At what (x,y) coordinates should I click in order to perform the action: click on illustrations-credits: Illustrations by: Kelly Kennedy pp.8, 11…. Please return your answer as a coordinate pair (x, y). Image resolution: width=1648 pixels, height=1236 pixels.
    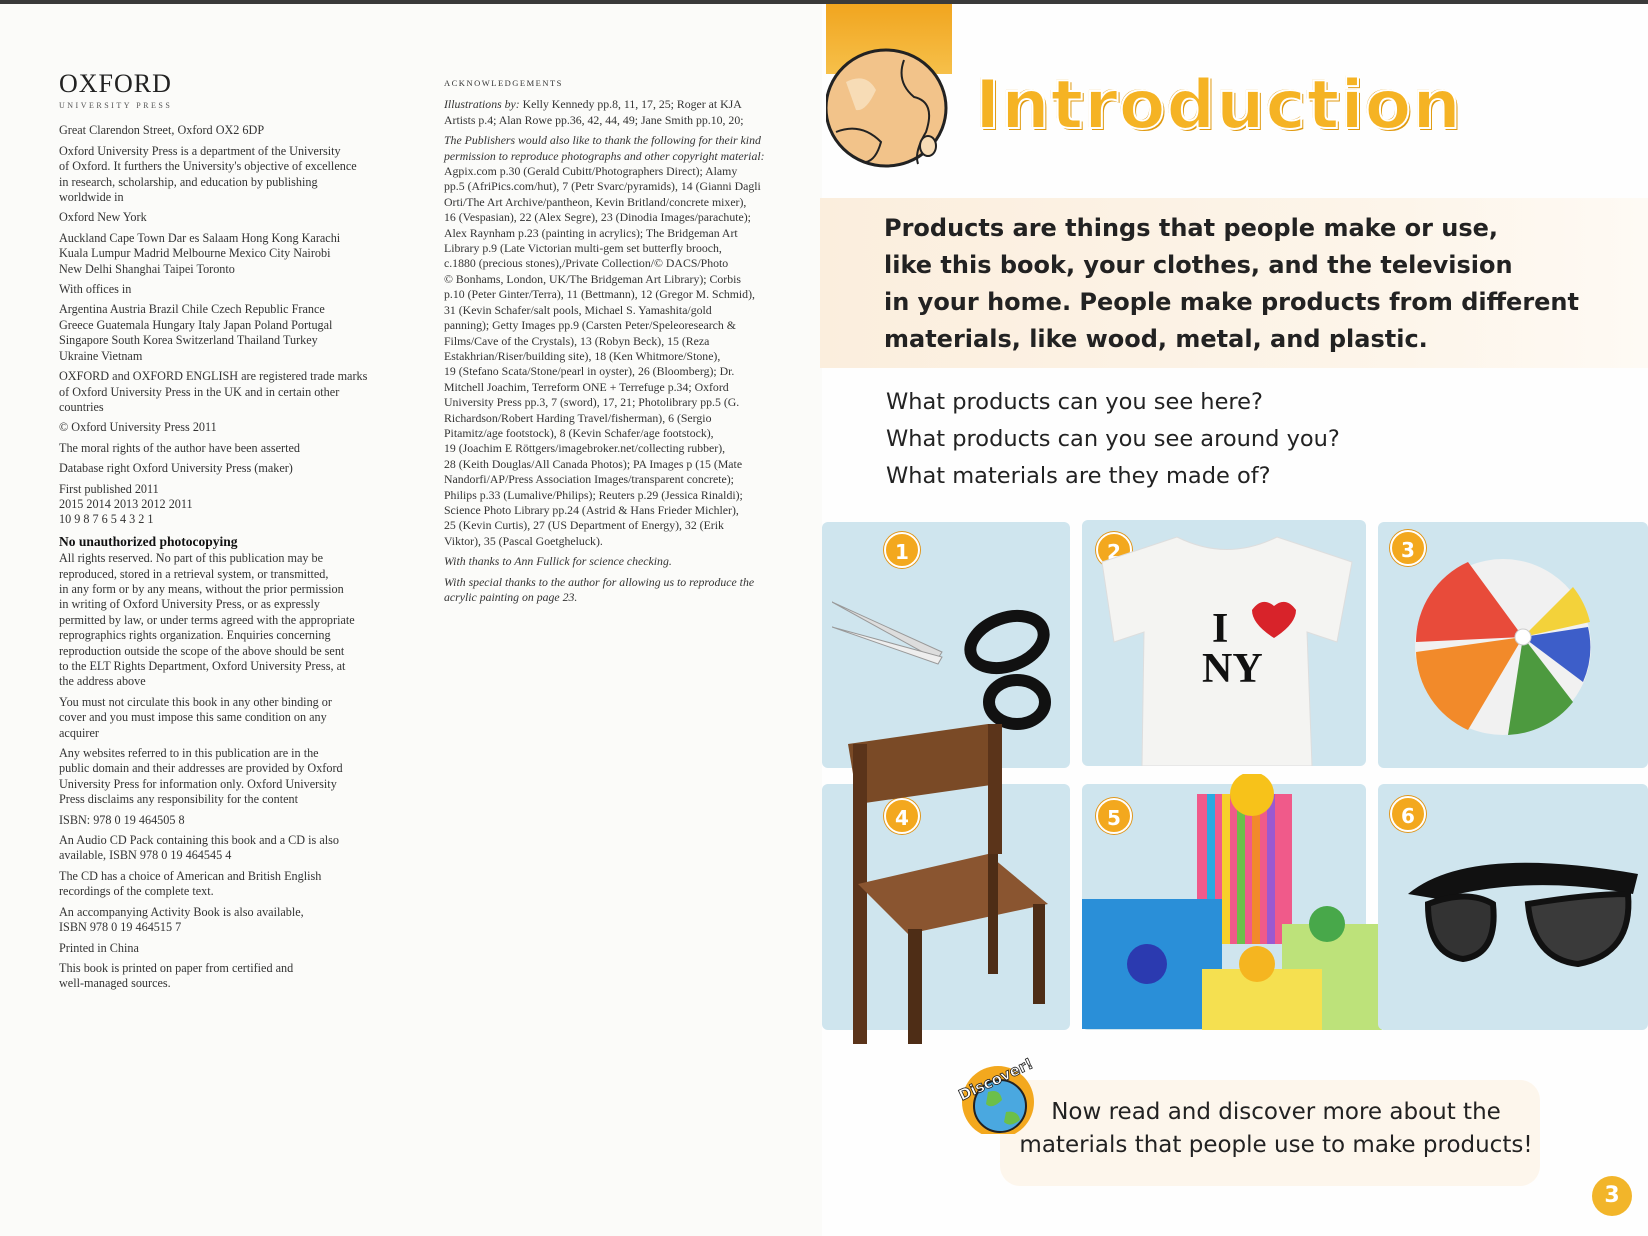
    Looking at the image, I should click on (619, 112).